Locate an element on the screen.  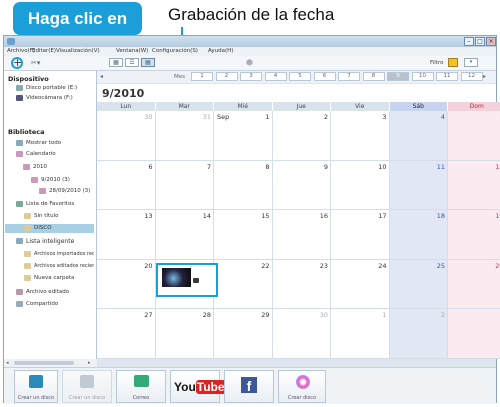
month-button: 4 is located at coordinates (275, 76).